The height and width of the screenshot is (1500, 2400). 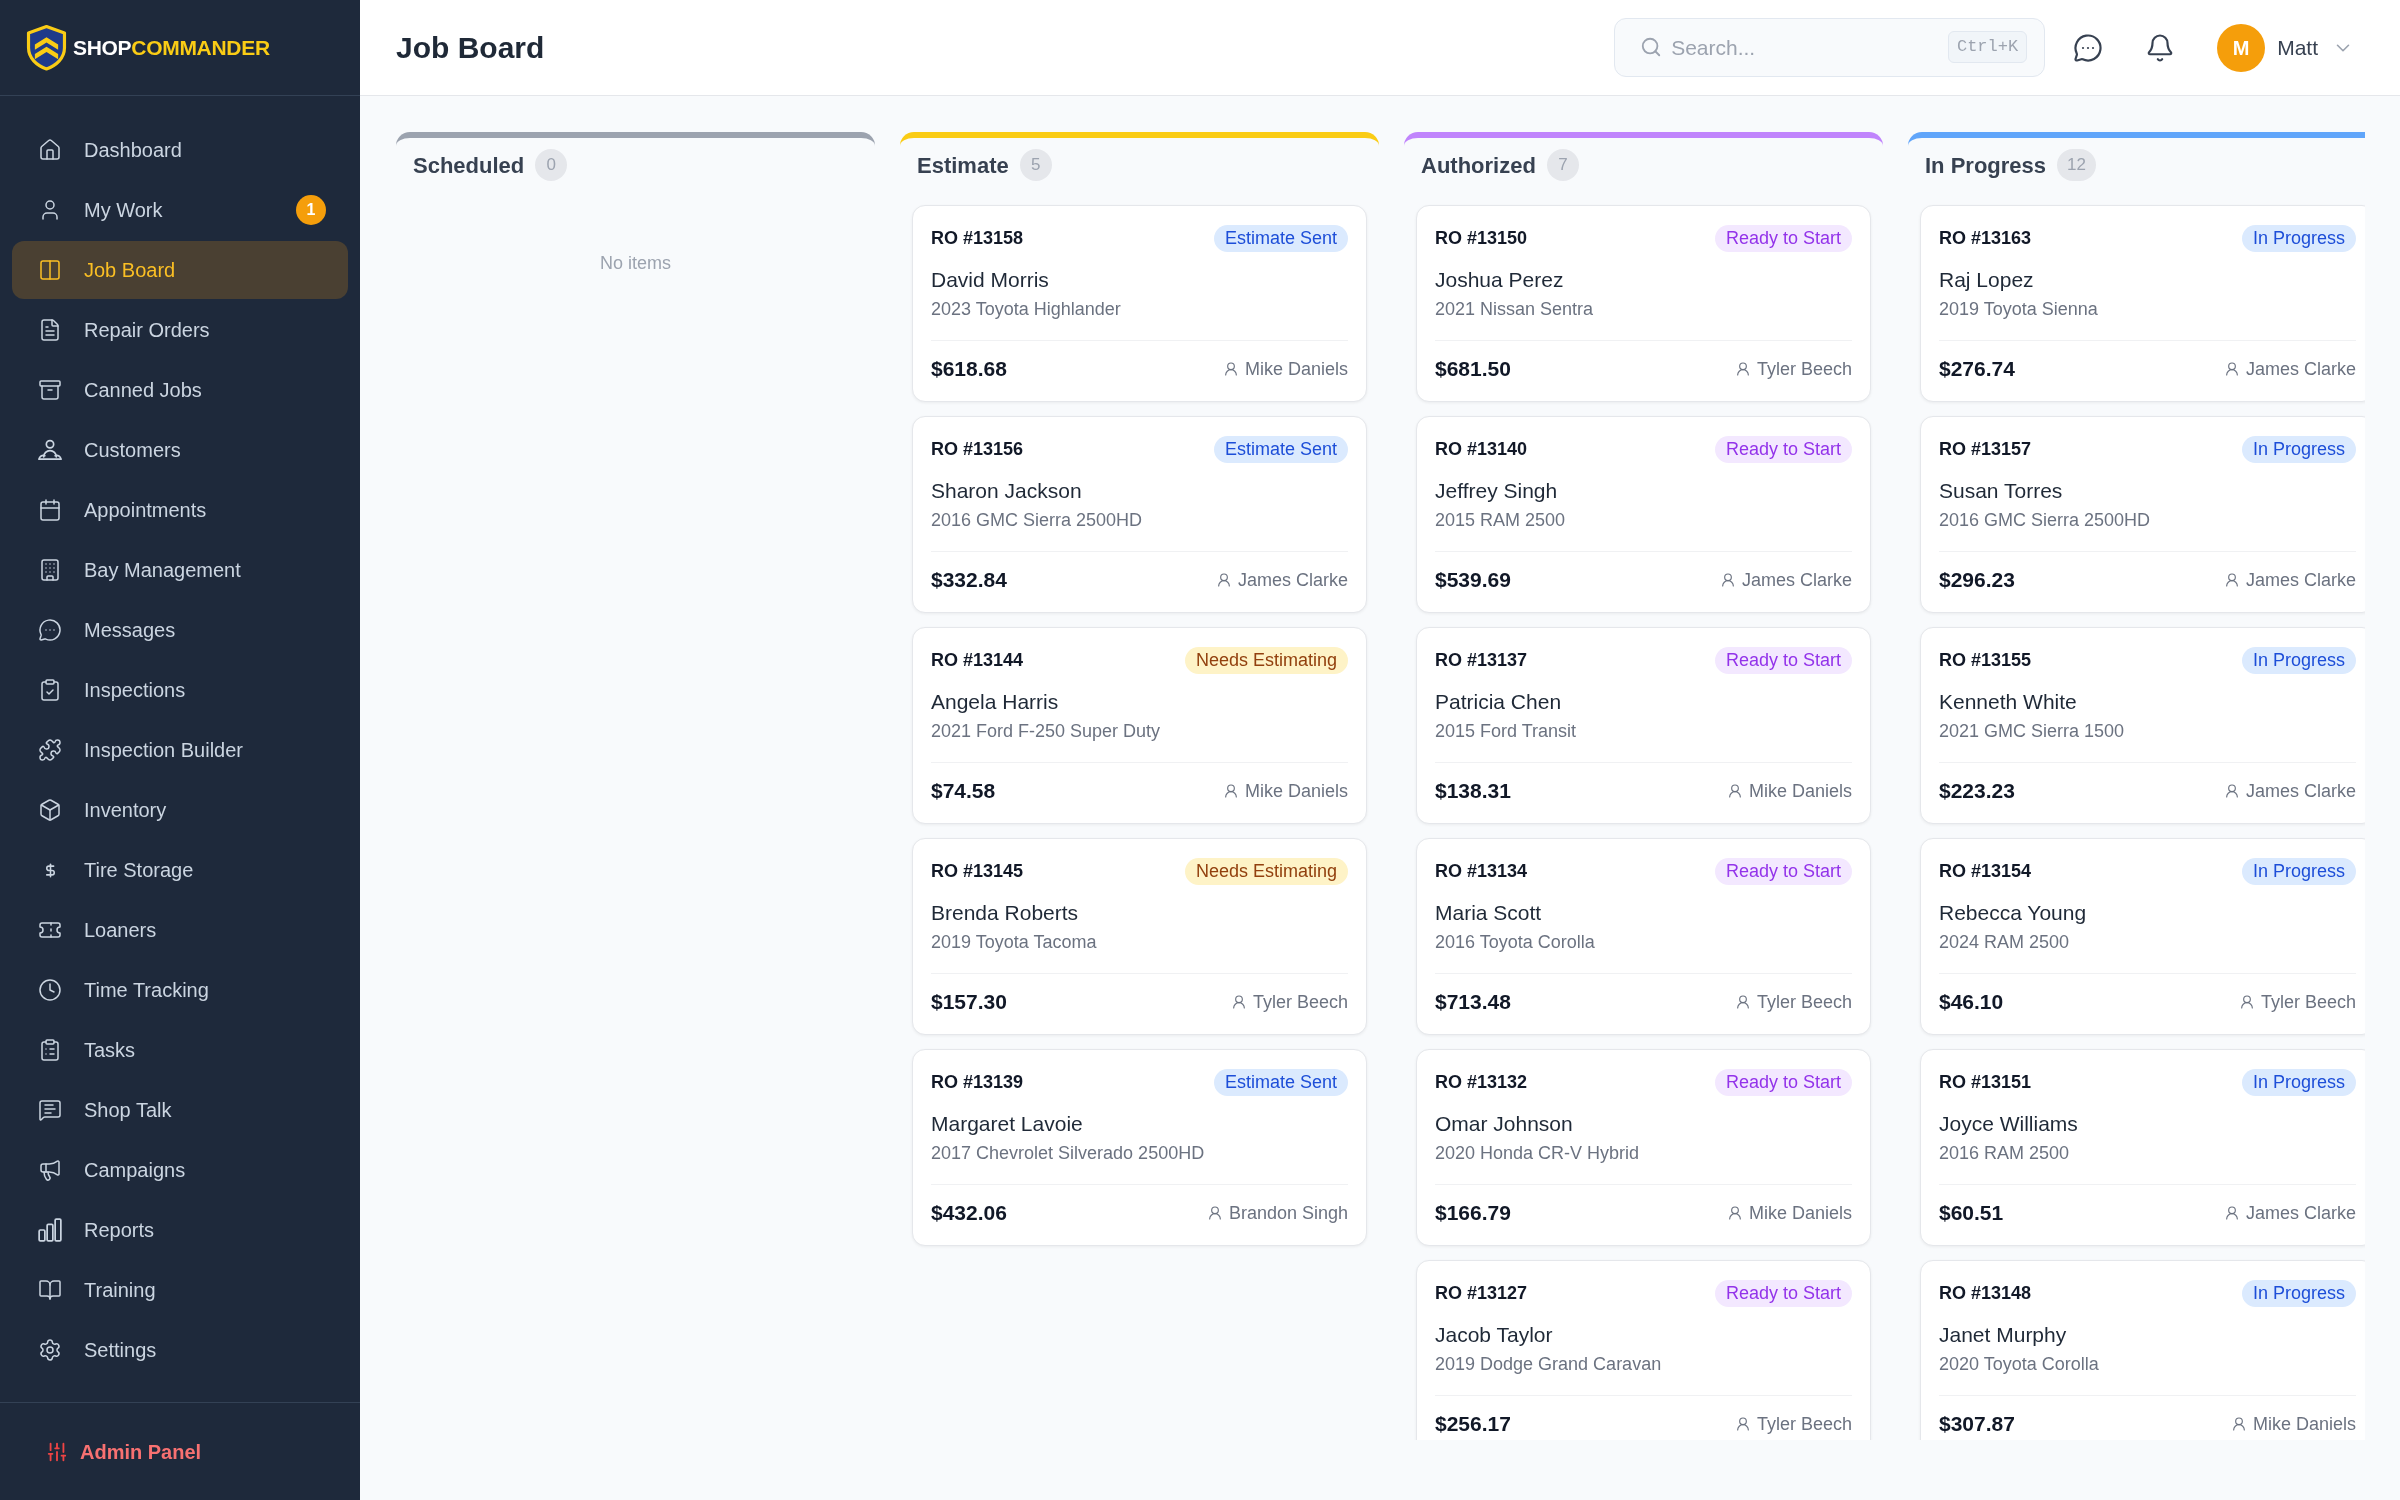 What do you see at coordinates (180, 930) in the screenshot?
I see `nav-item: Loaners` at bounding box center [180, 930].